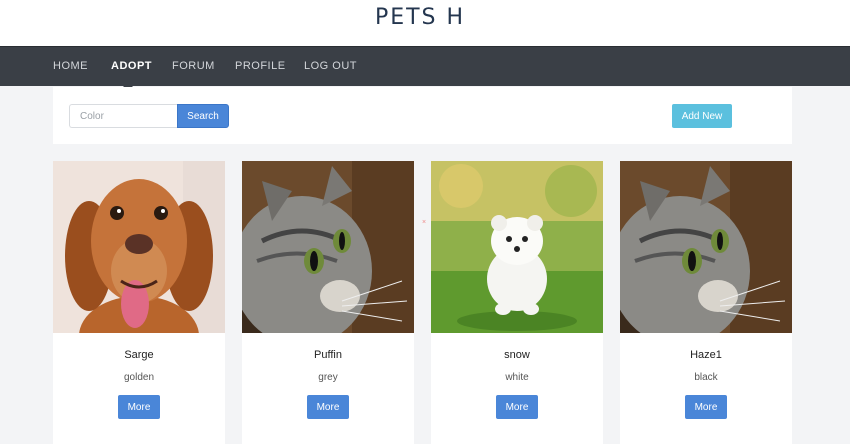 Image resolution: width=850 pixels, height=444 pixels. Describe the element at coordinates (702, 116) in the screenshot. I see `add-new-button: Add New` at that location.